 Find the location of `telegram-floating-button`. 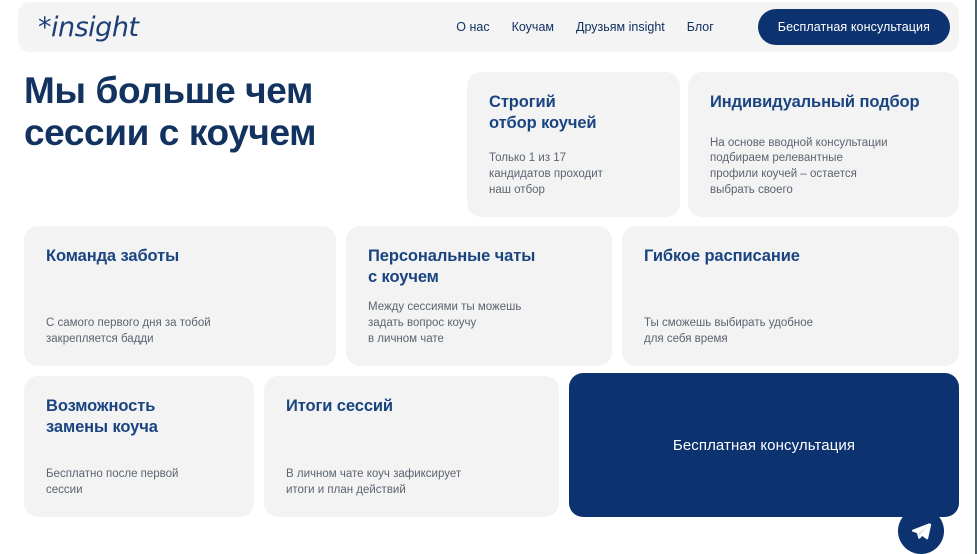

telegram-floating-button is located at coordinates (921, 531).